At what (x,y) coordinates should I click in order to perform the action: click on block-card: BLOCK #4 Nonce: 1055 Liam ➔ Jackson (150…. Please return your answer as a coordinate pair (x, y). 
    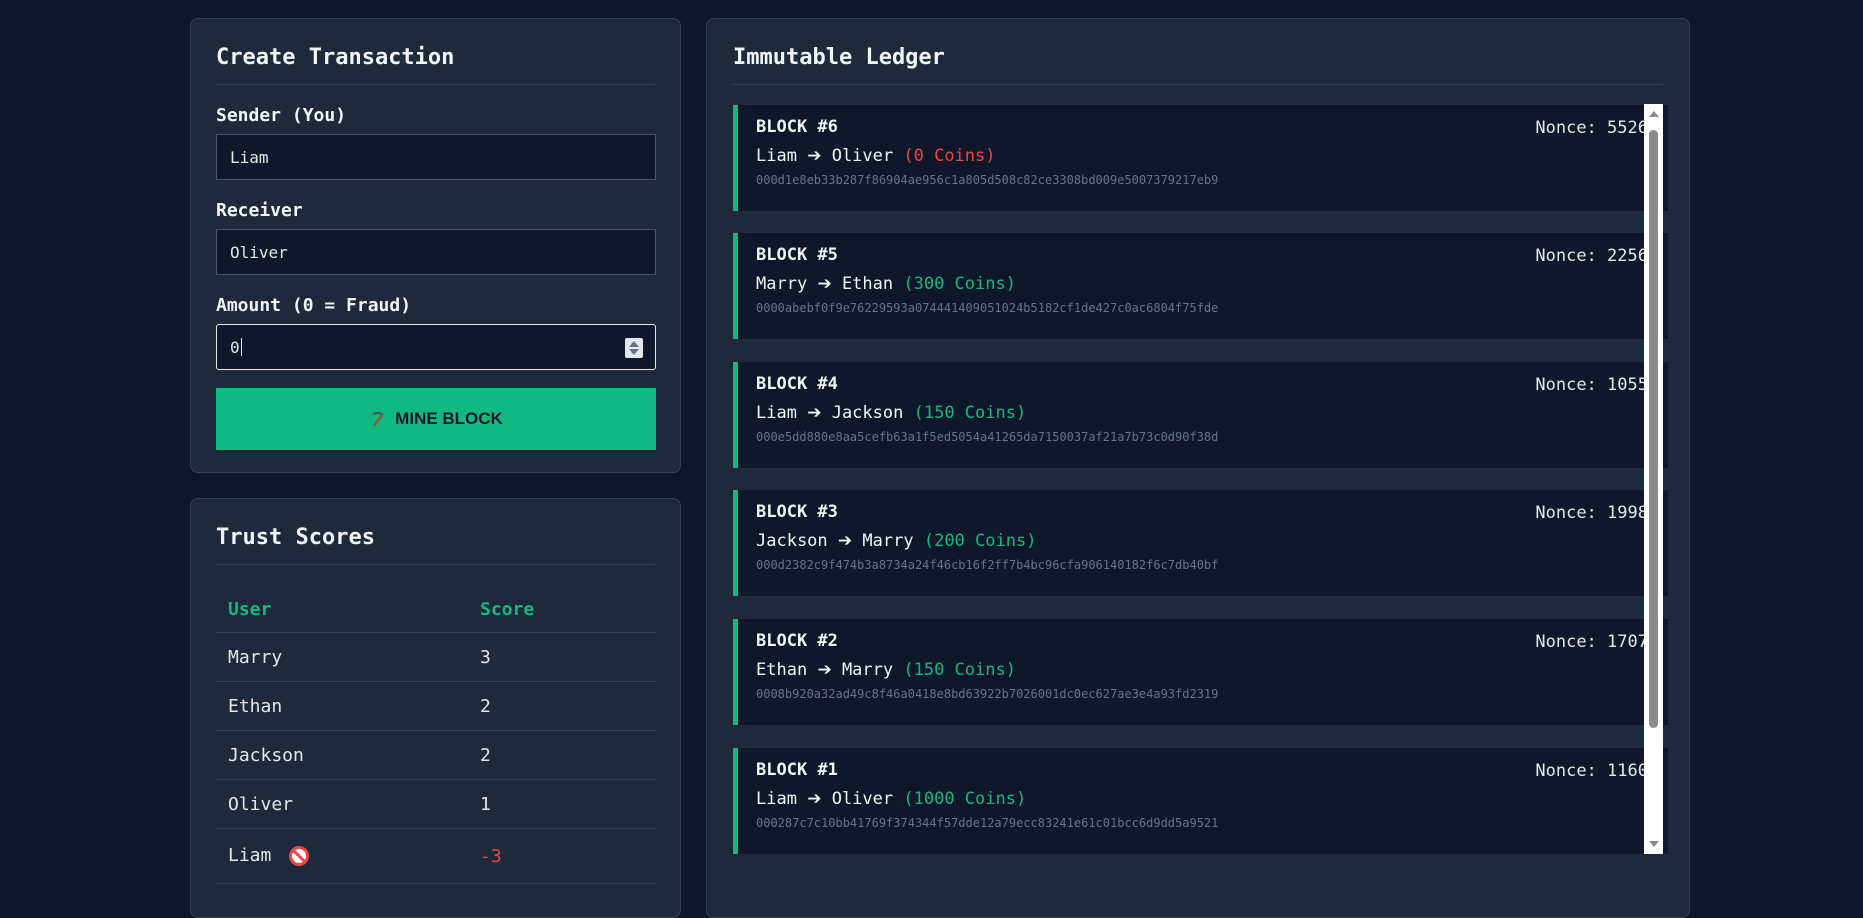
    Looking at the image, I should click on (1200, 415).